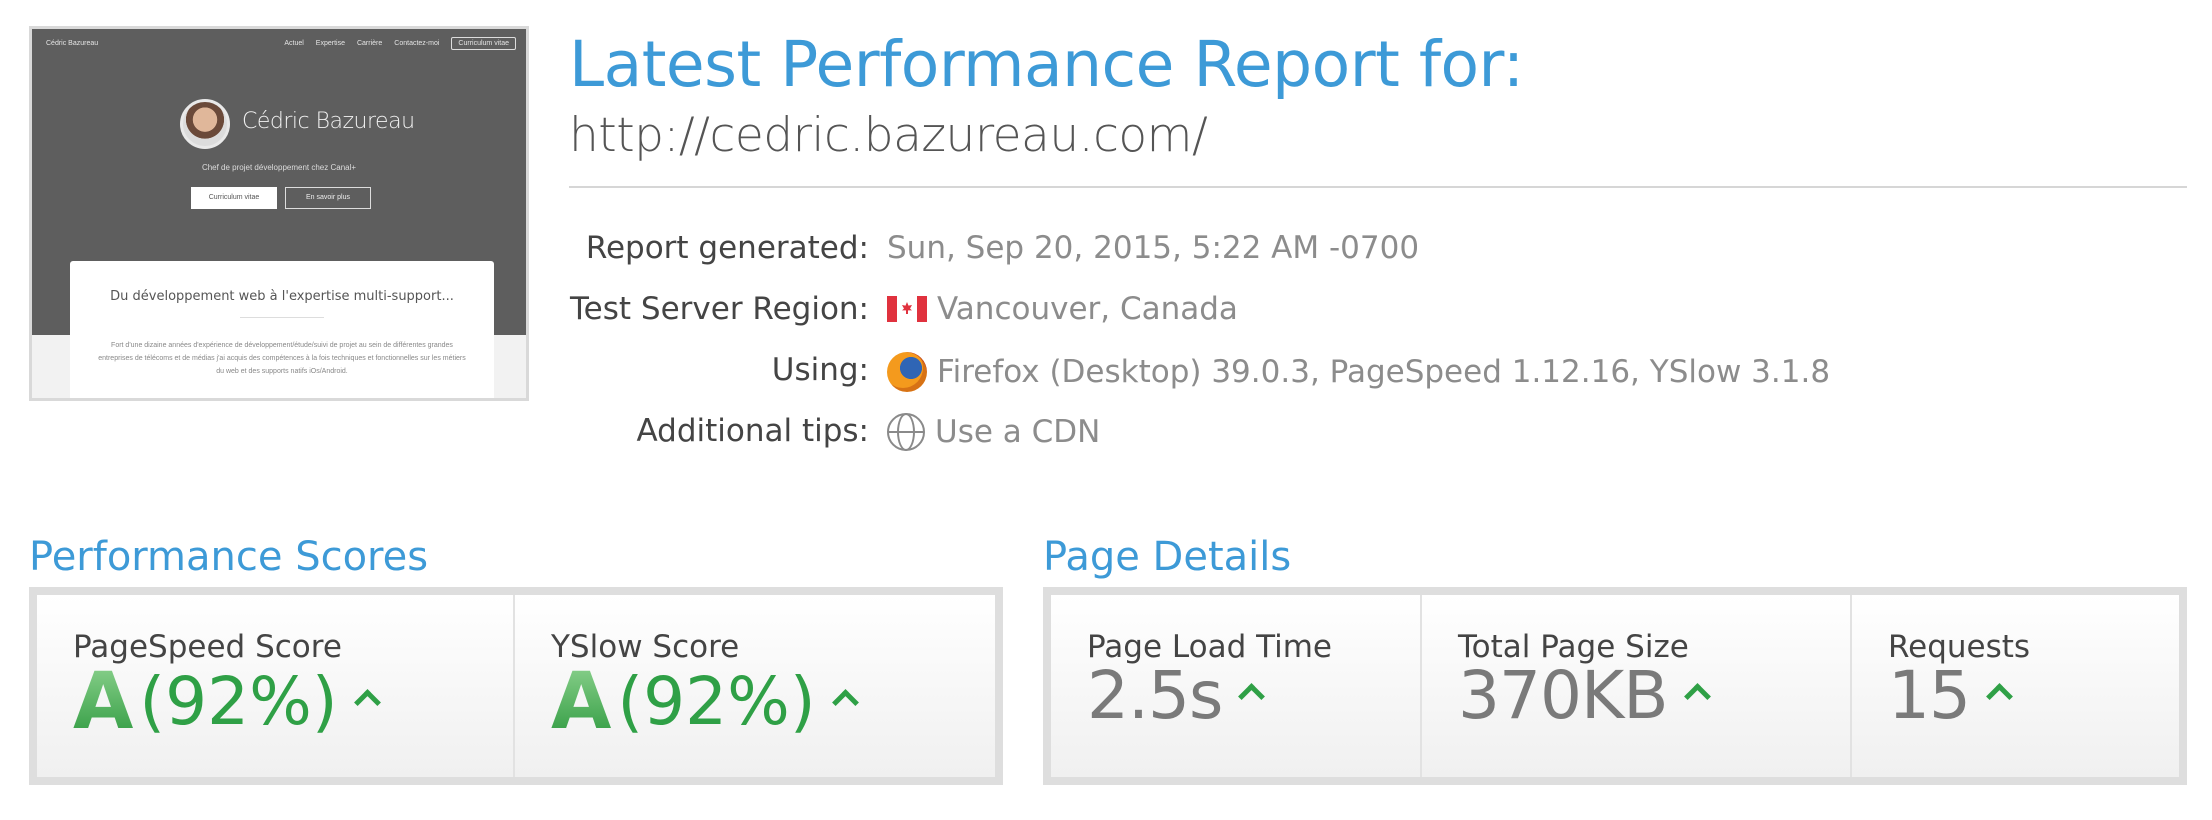 The image size is (2212, 820). I want to click on firefox-icon, so click(907, 372).